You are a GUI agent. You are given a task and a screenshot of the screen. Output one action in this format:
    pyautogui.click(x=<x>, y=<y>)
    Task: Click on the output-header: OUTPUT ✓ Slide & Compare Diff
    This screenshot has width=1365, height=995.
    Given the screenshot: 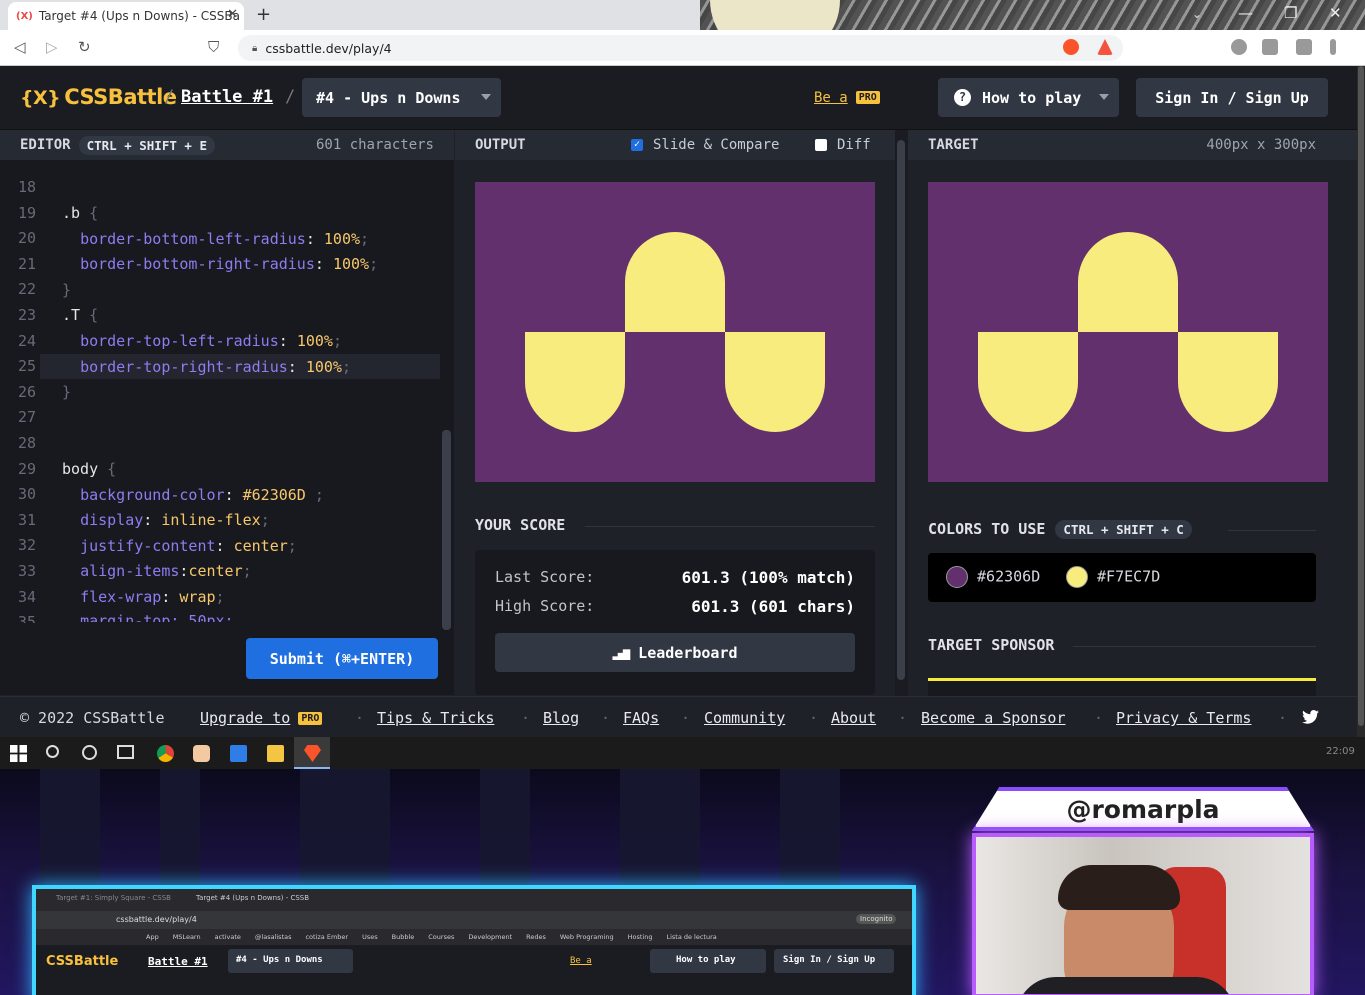 What is the action you would take?
    pyautogui.click(x=675, y=145)
    